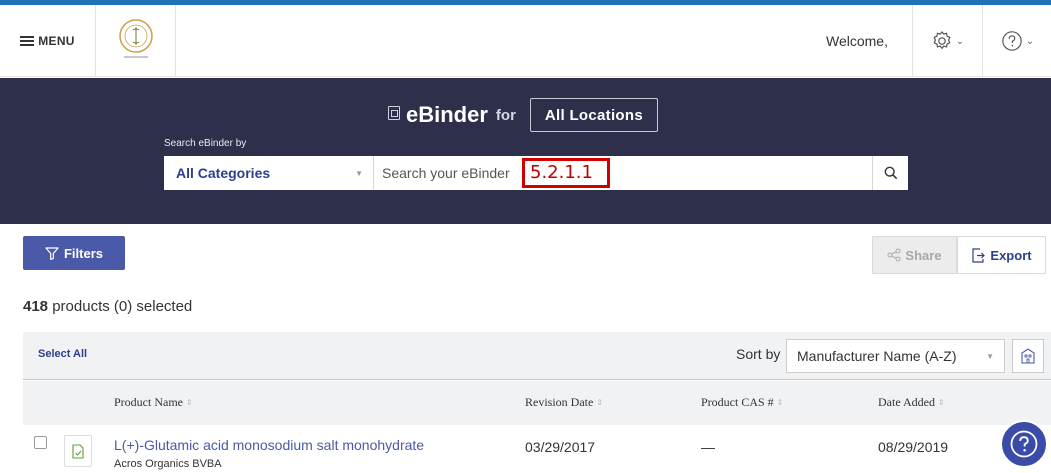 This screenshot has width=1051, height=473. What do you see at coordinates (942, 40) in the screenshot?
I see `gear-icon` at bounding box center [942, 40].